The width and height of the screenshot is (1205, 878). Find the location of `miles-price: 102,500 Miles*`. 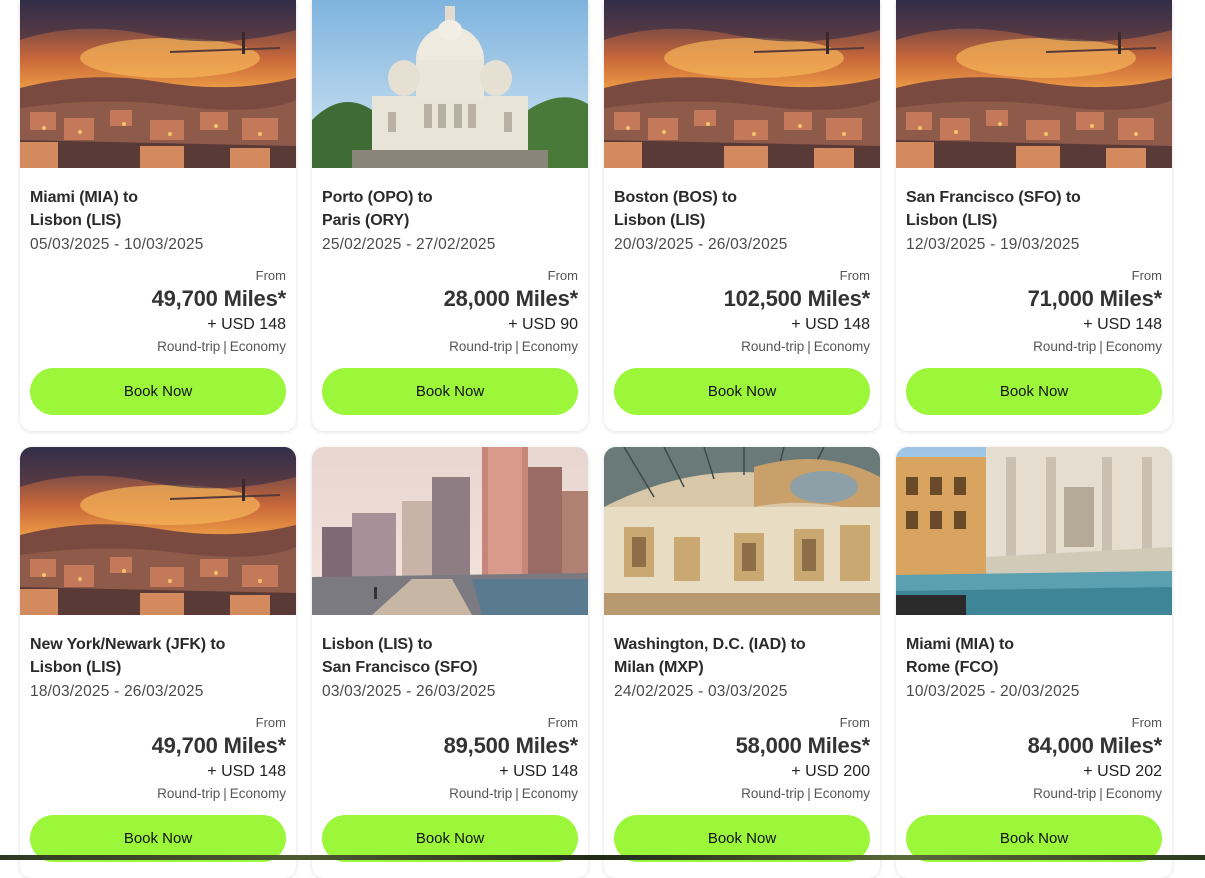

miles-price: 102,500 Miles* is located at coordinates (797, 298).